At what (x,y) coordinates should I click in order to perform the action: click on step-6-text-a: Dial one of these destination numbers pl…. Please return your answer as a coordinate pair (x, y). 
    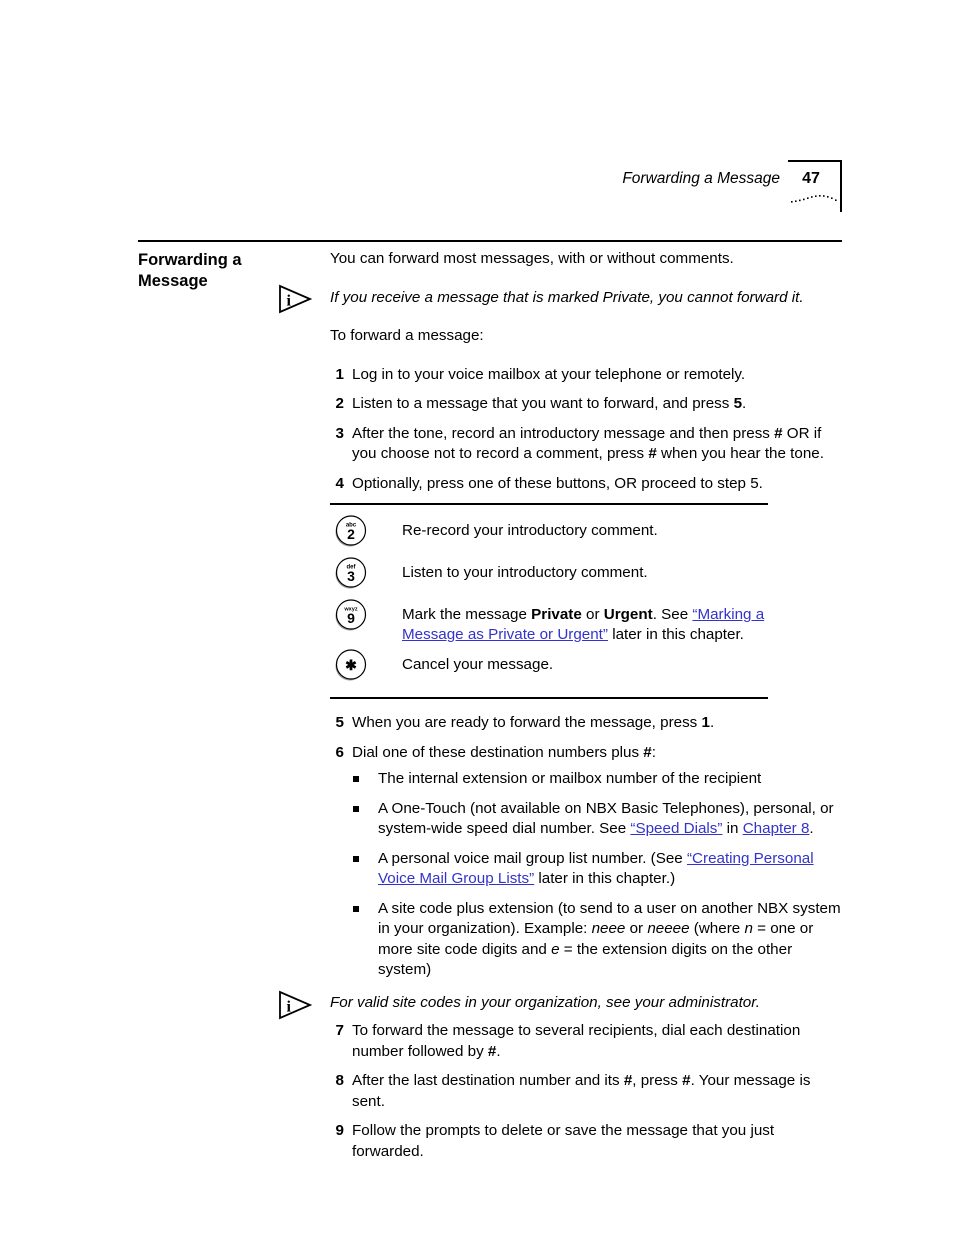
    Looking at the image, I should click on (498, 752).